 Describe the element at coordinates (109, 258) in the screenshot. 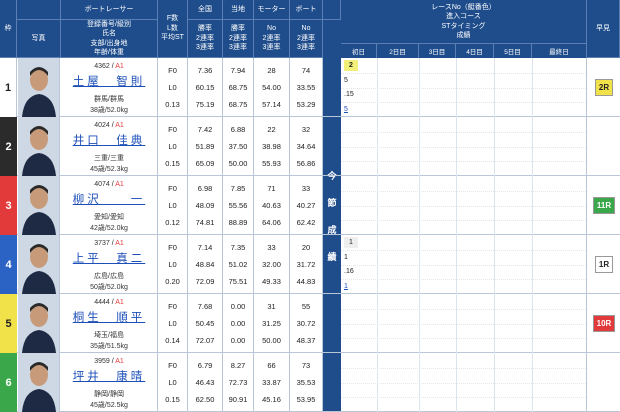

I see `racer-name-link: 上平 真二` at that location.